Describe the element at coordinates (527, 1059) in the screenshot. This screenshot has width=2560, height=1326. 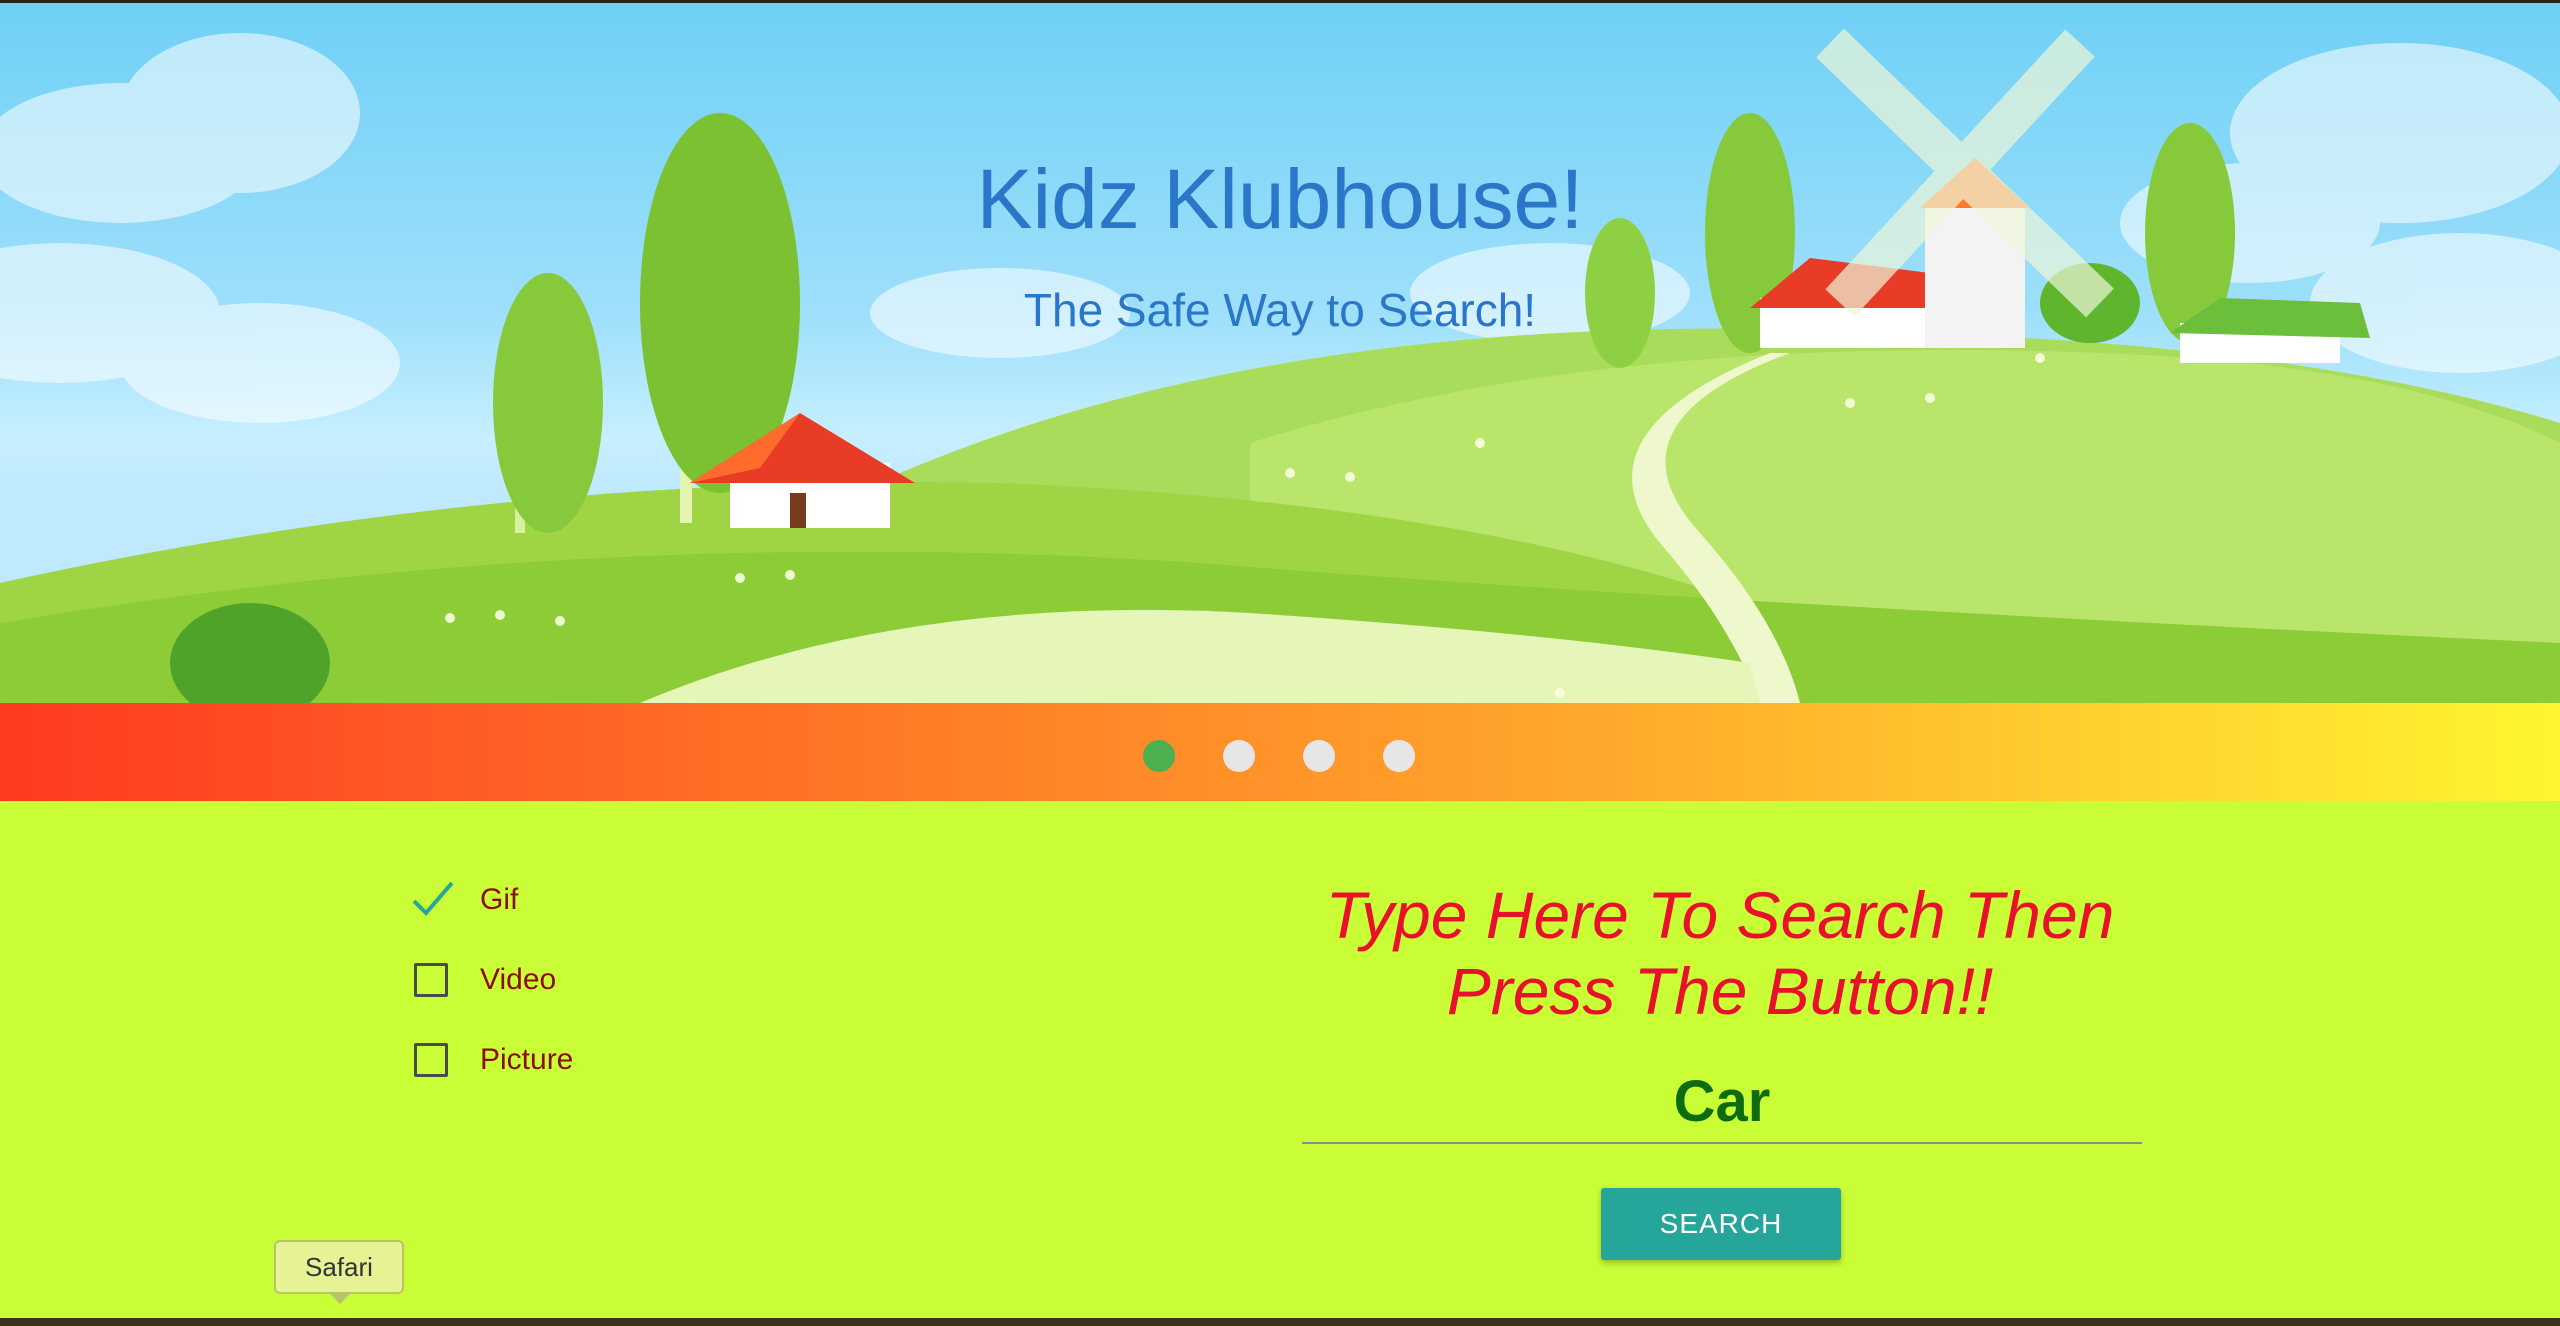
I see `filter-label: Picture` at that location.